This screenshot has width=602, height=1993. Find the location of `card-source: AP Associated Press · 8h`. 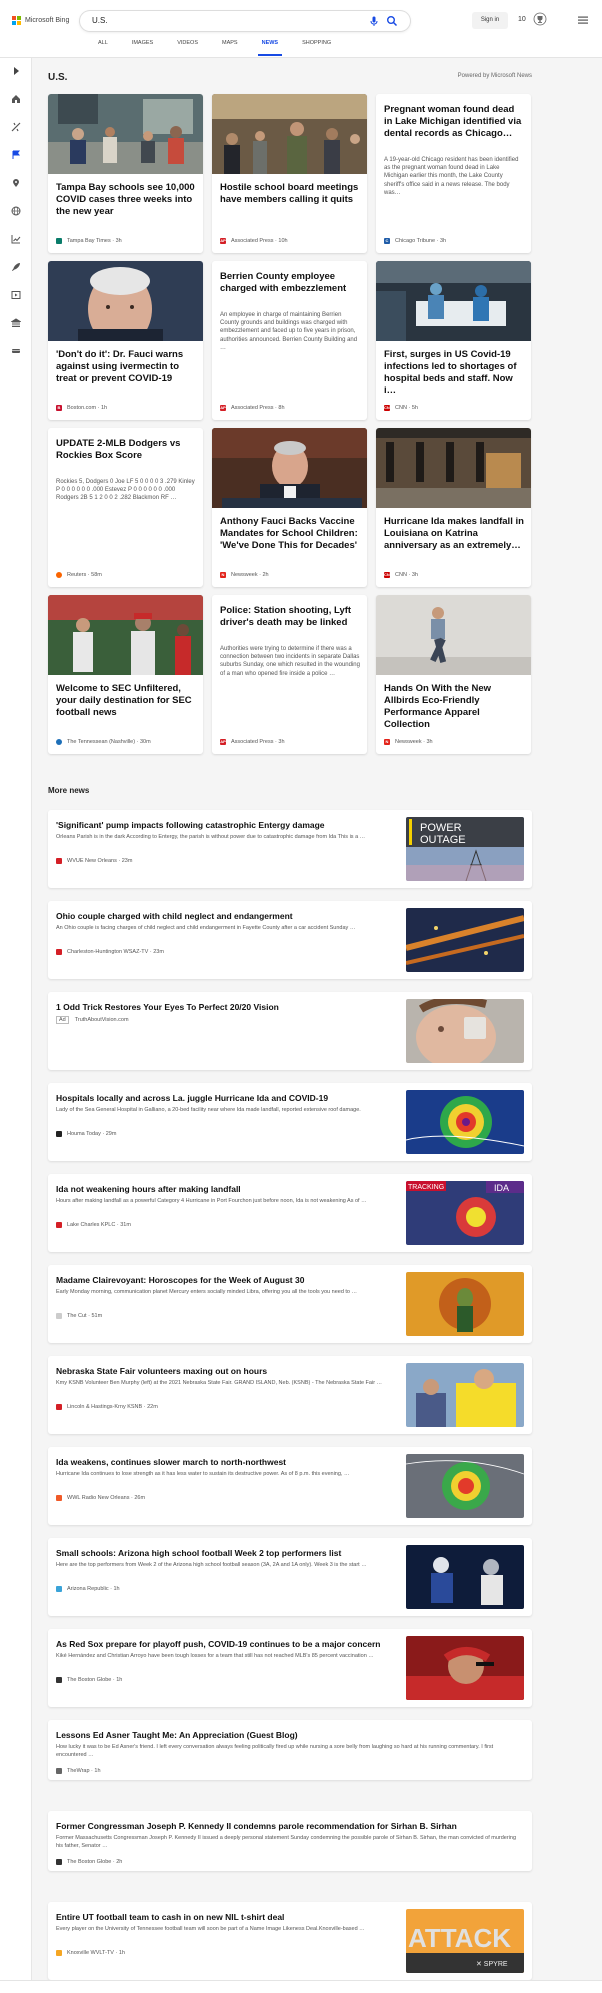

card-source: AP Associated Press · 8h is located at coordinates (252, 408).